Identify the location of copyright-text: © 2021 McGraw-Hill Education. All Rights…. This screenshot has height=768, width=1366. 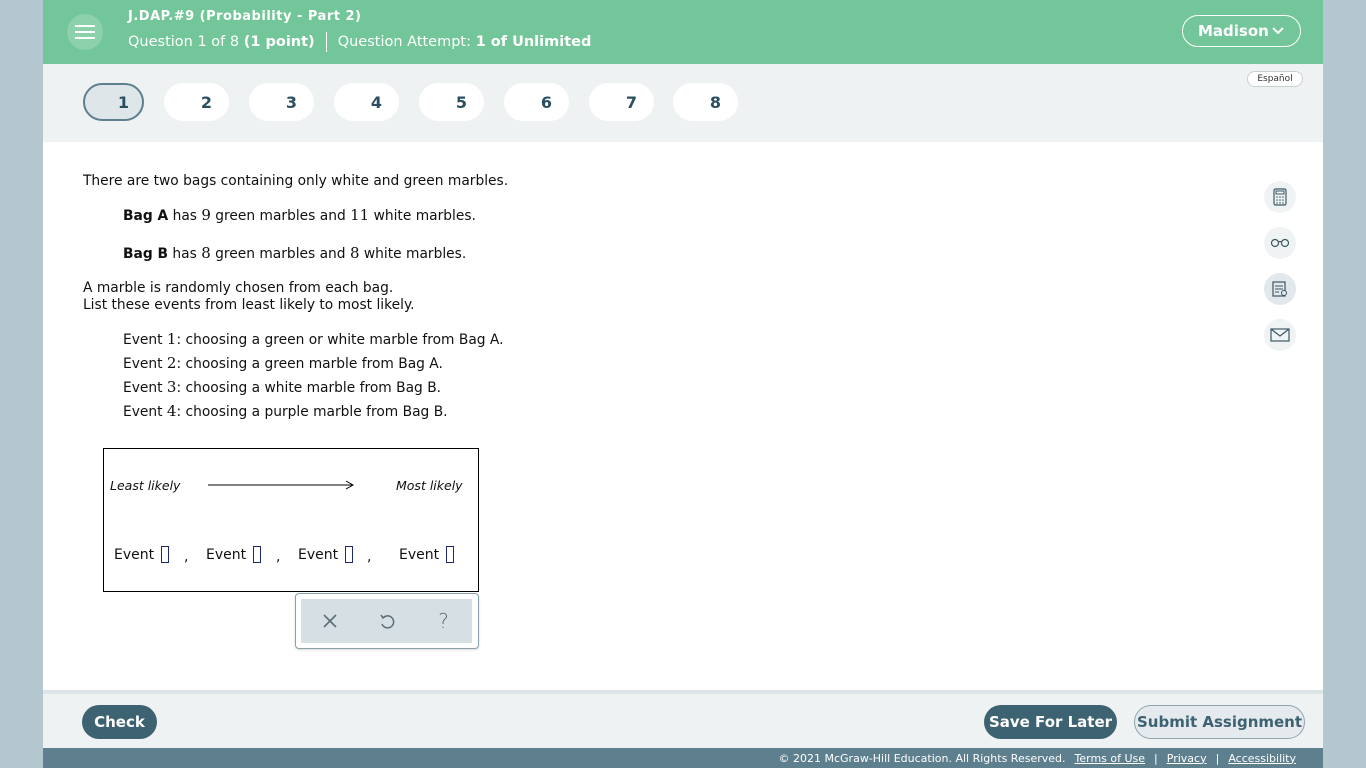
(922, 758).